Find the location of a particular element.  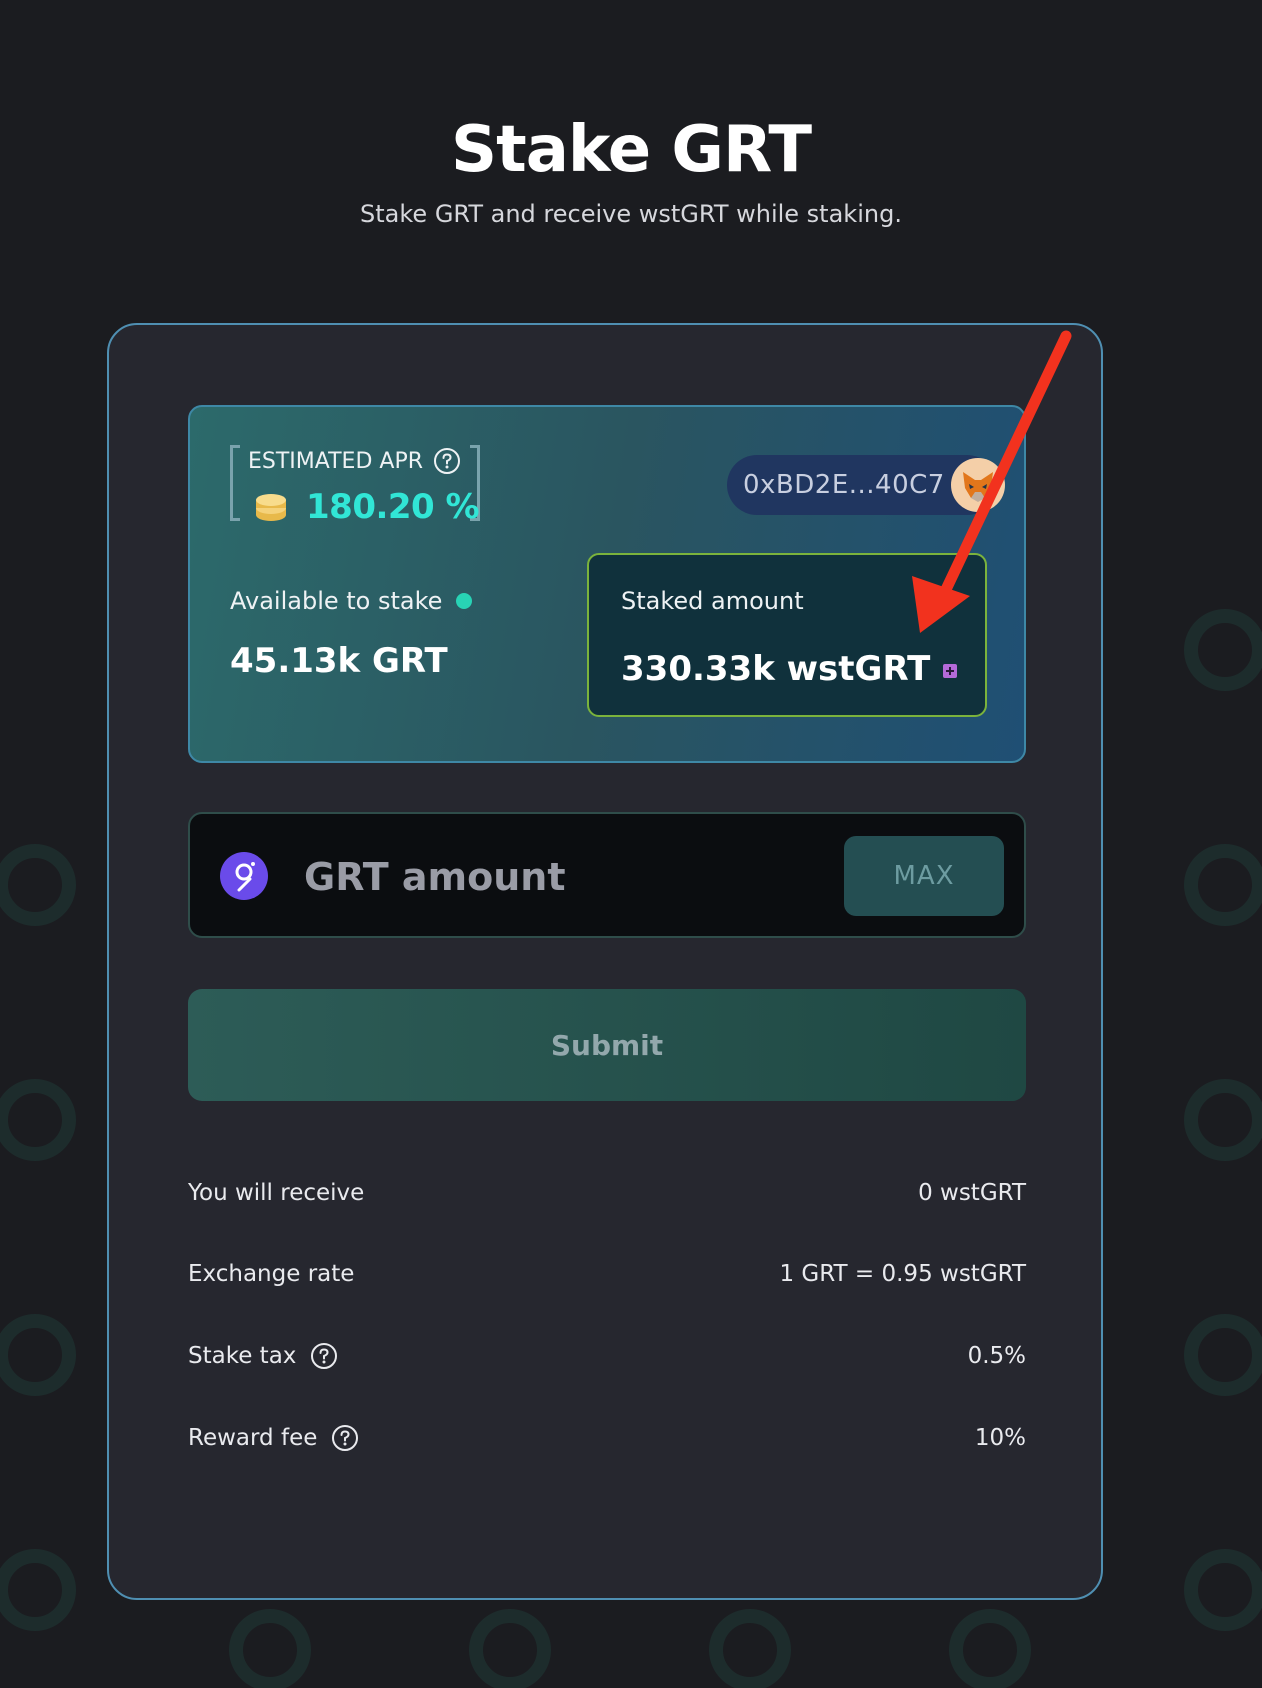

staked-amount-value-row: 330.33k wstGRT is located at coordinates (789, 669).